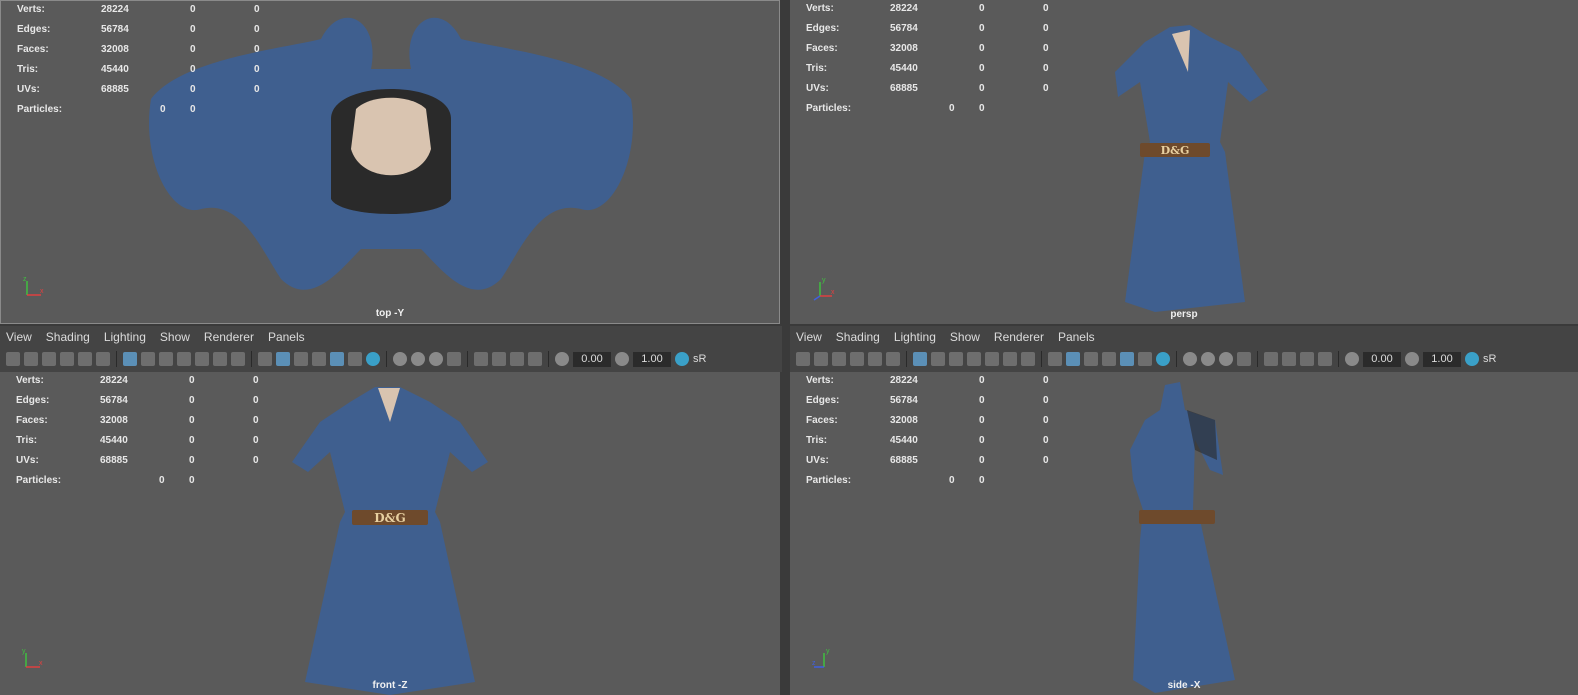  What do you see at coordinates (390, 685) in the screenshot?
I see `camera-name: front -Z` at bounding box center [390, 685].